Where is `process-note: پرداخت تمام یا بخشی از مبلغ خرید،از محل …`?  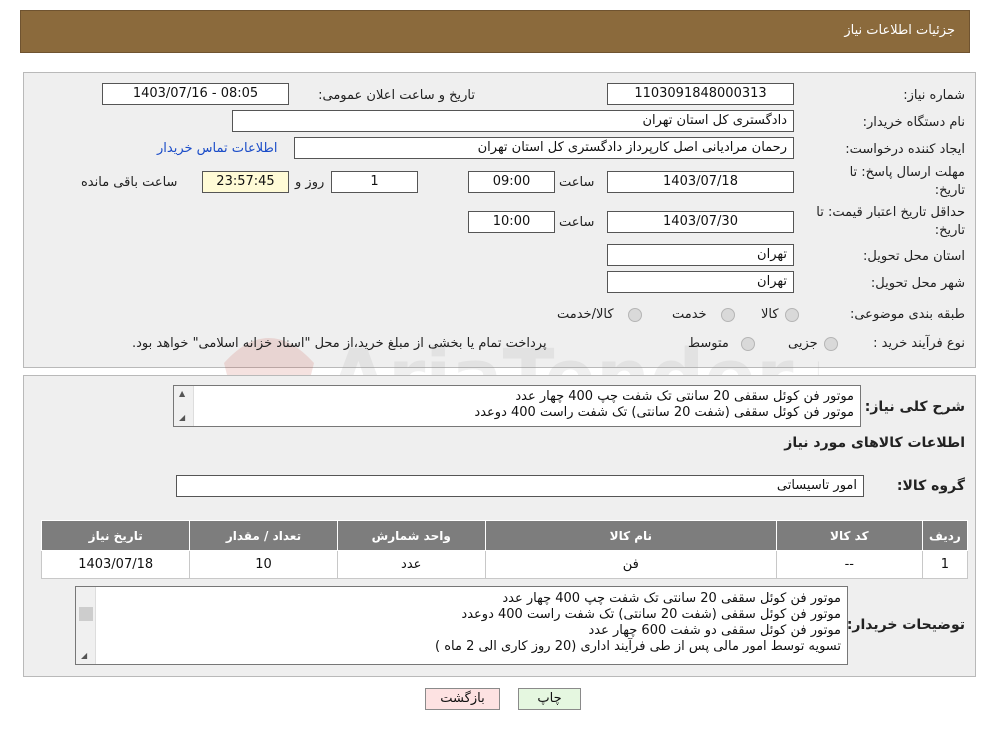
process-note: پرداخت تمام یا بخشی از مبلغ خرید،از محل … is located at coordinates (339, 343).